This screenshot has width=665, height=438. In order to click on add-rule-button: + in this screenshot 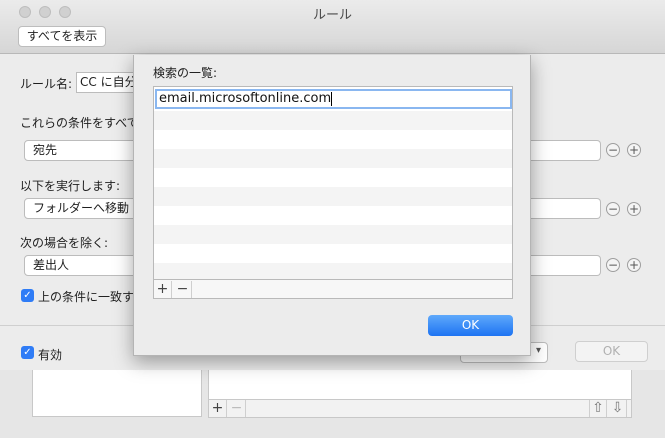, I will do `click(218, 408)`.